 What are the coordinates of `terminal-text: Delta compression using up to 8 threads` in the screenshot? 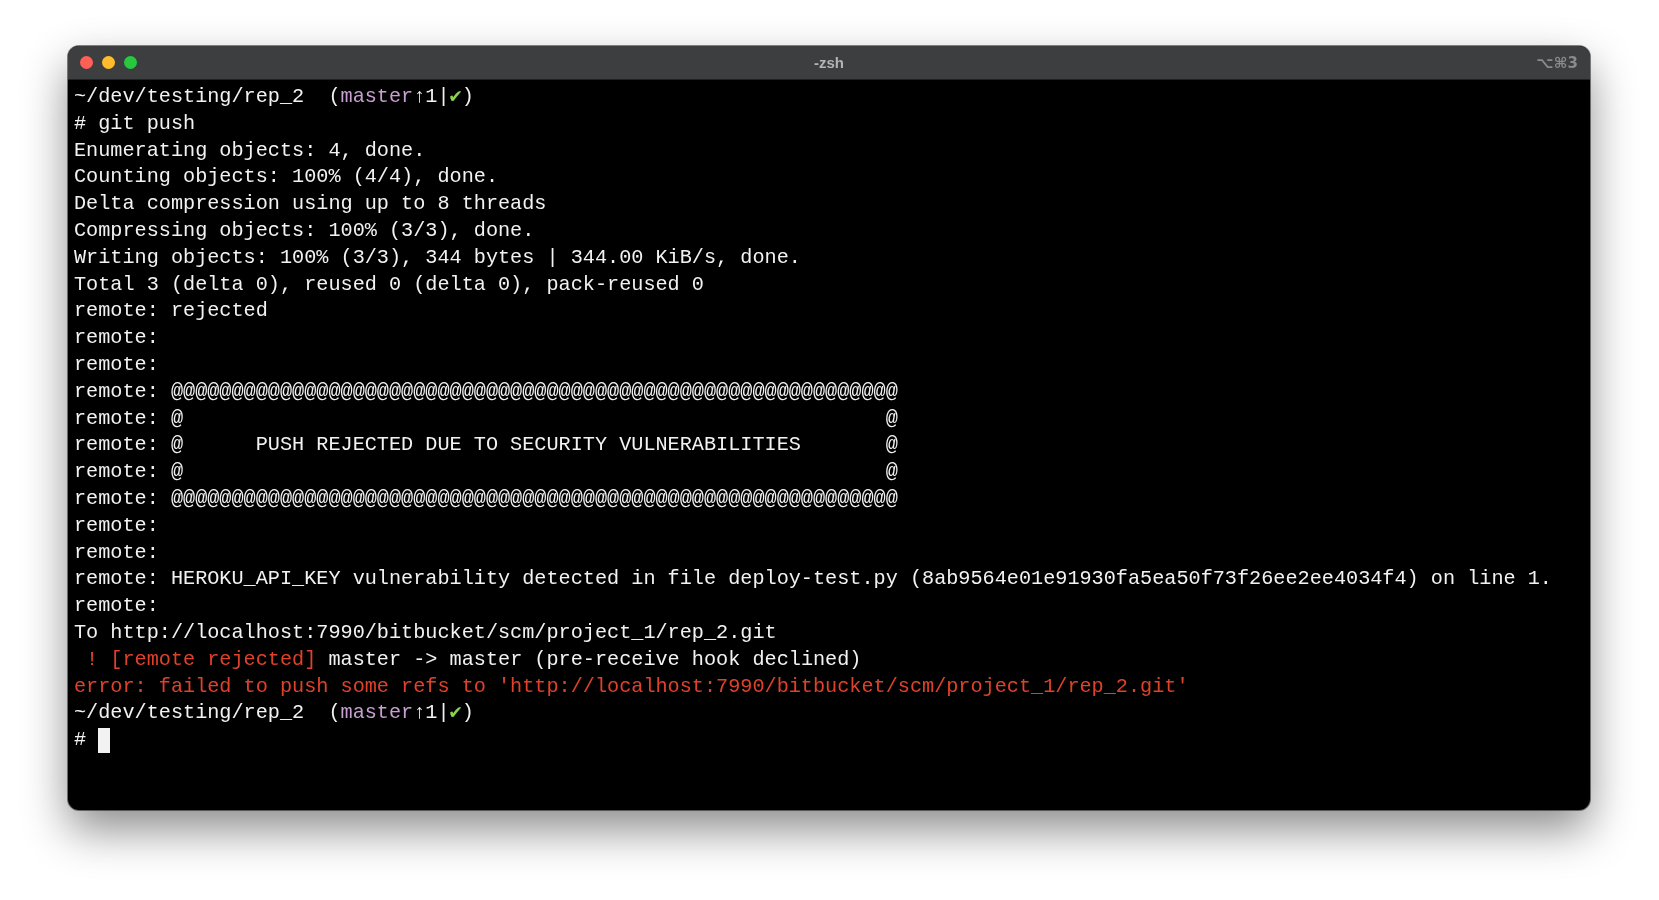 It's located at (310, 204).